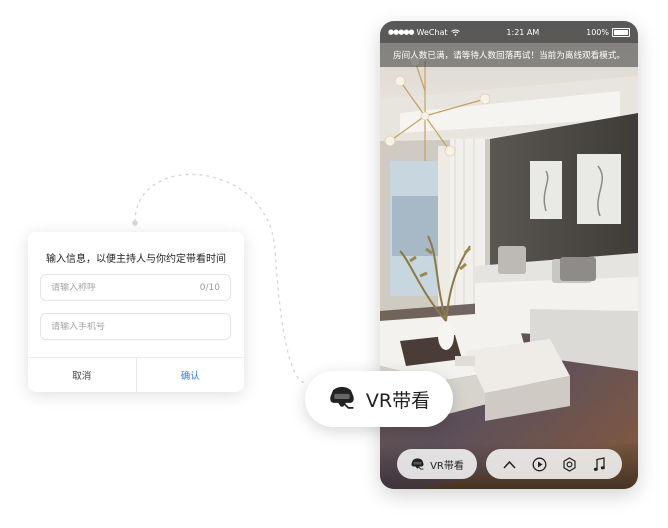 This screenshot has height=528, width=668. I want to click on vr-guide-button: VR带看, so click(379, 399).